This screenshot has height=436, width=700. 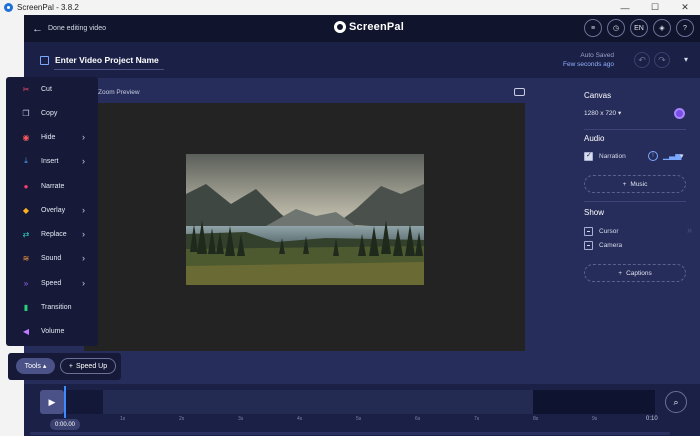 What do you see at coordinates (612, 156) in the screenshot?
I see `narration-label: Narration` at bounding box center [612, 156].